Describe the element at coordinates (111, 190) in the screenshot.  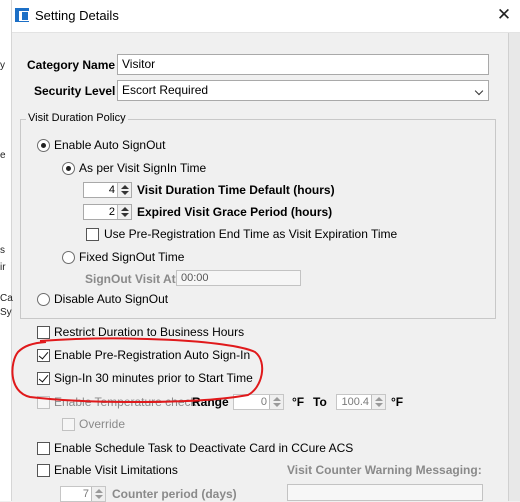
I see `duration-default-value: 4` at that location.